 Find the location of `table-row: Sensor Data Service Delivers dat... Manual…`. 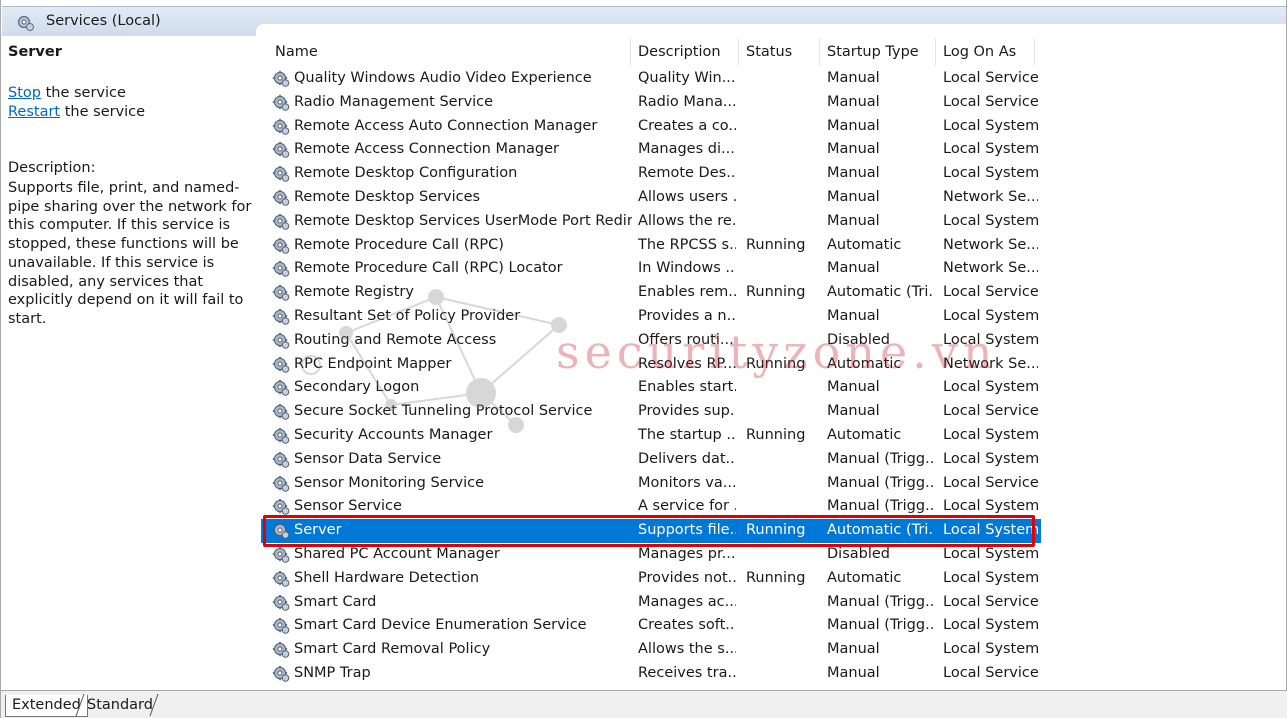

table-row: Sensor Data Service Delivers dat... Manual… is located at coordinates (651, 460).